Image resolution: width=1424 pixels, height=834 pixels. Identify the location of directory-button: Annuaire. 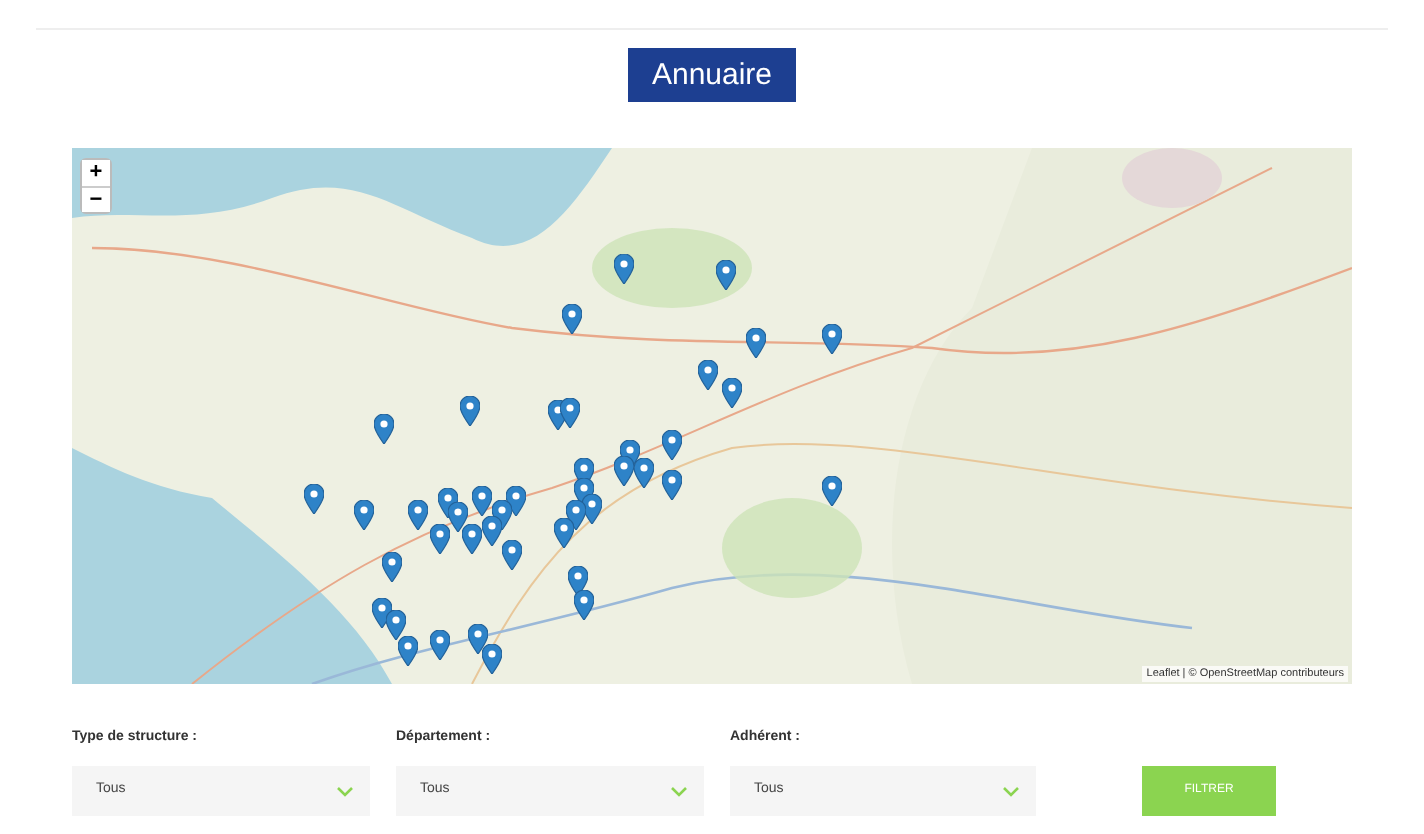
(712, 75).